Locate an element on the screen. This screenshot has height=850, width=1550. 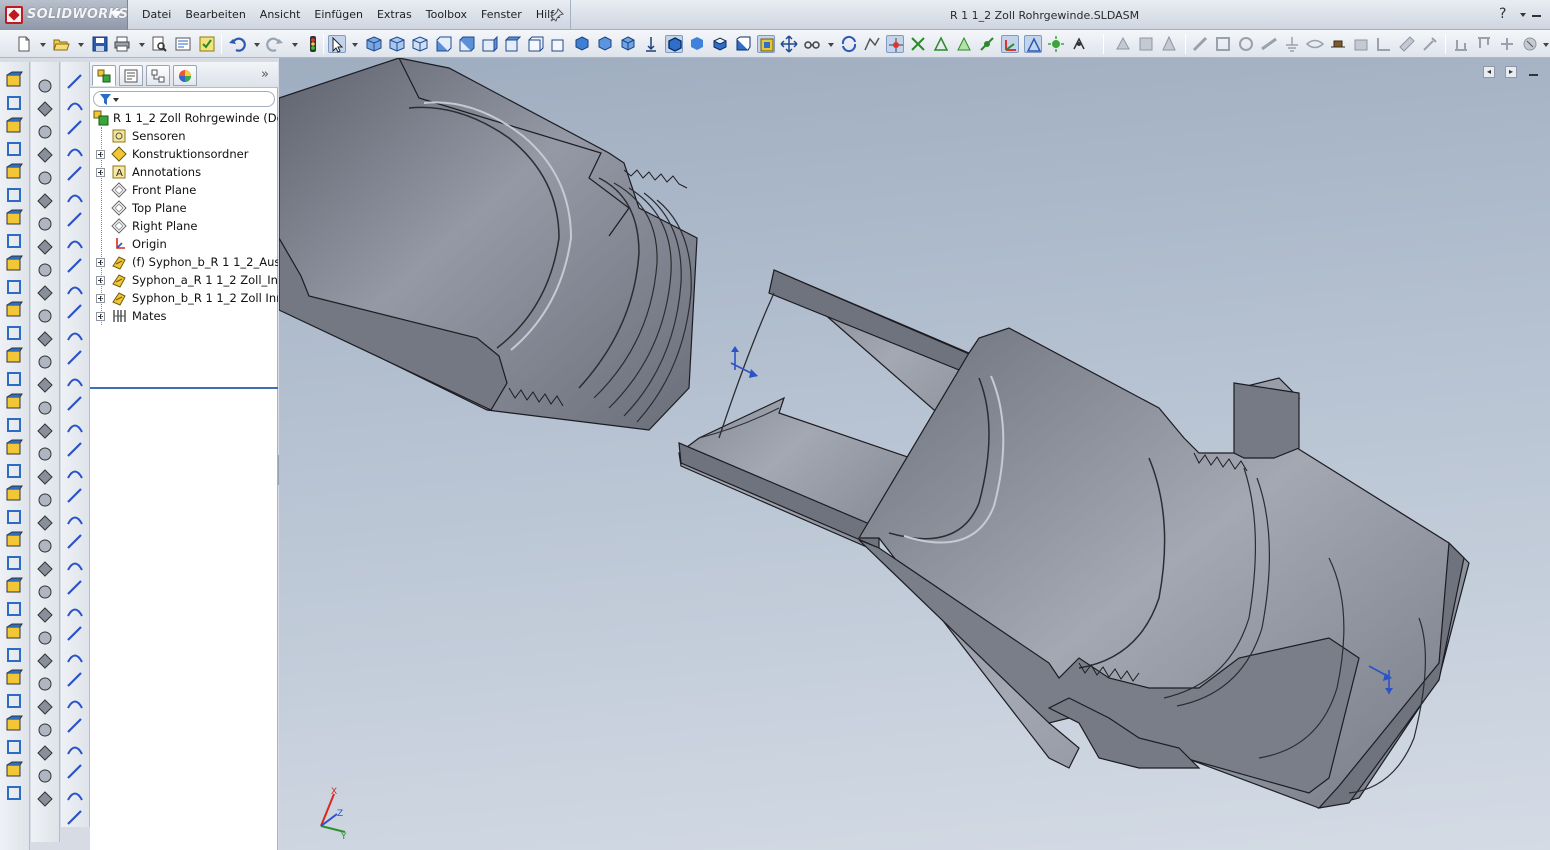
previous-view-icon: ◂ is located at coordinates (1489, 72).